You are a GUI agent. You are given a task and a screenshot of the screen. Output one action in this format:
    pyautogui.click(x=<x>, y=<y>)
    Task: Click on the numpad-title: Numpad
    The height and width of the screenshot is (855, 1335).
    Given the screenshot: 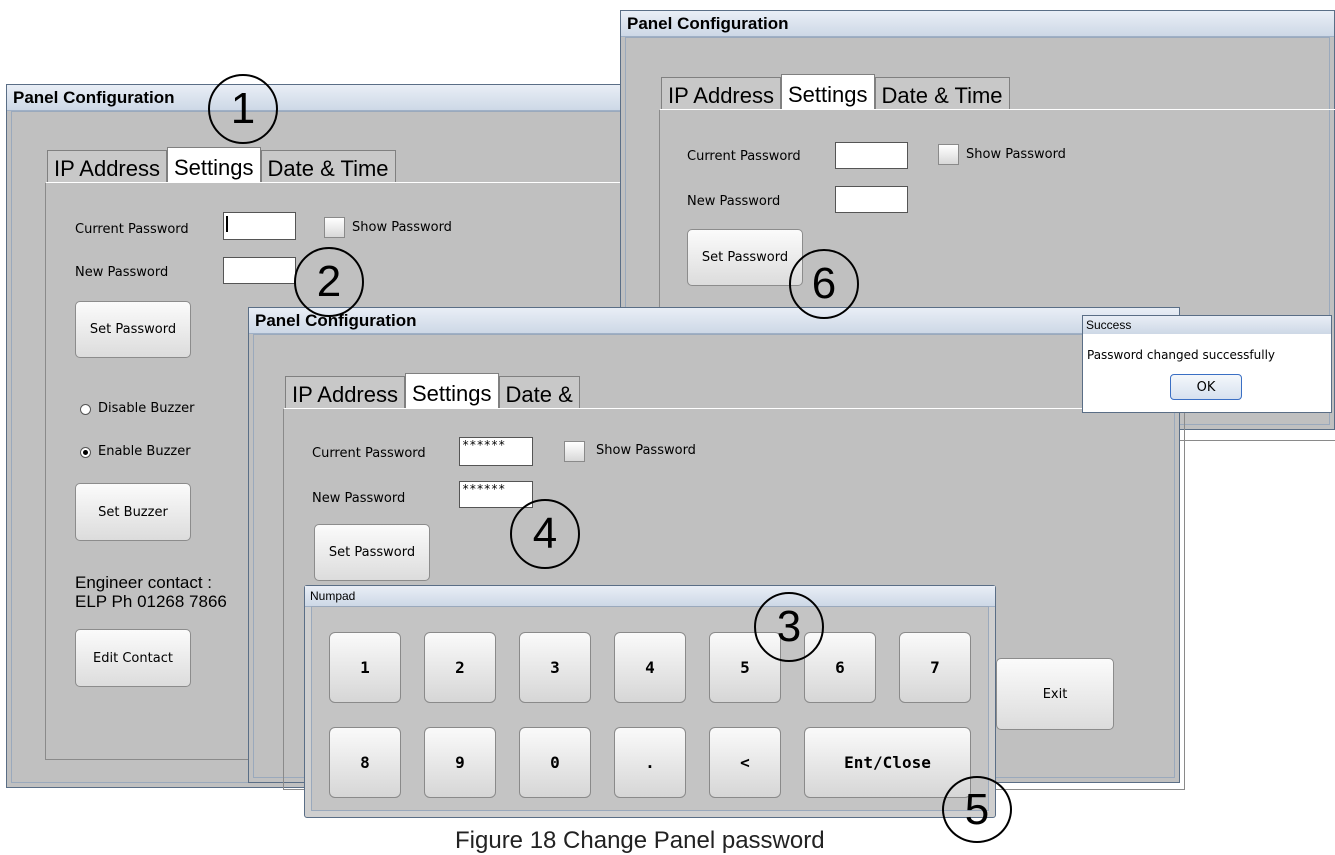 What is the action you would take?
    pyautogui.click(x=650, y=596)
    